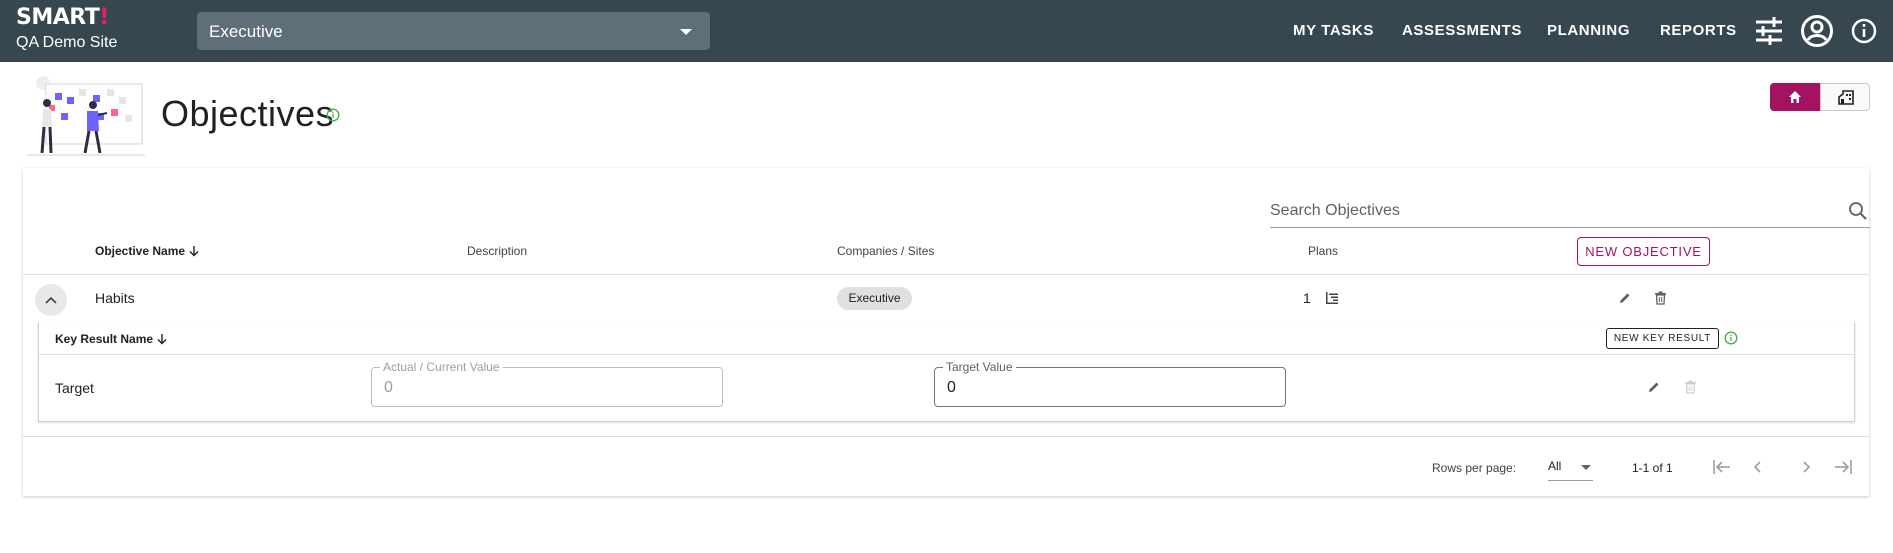 This screenshot has height=553, width=1893. What do you see at coordinates (497, 251) in the screenshot?
I see `column-header-description: Description` at bounding box center [497, 251].